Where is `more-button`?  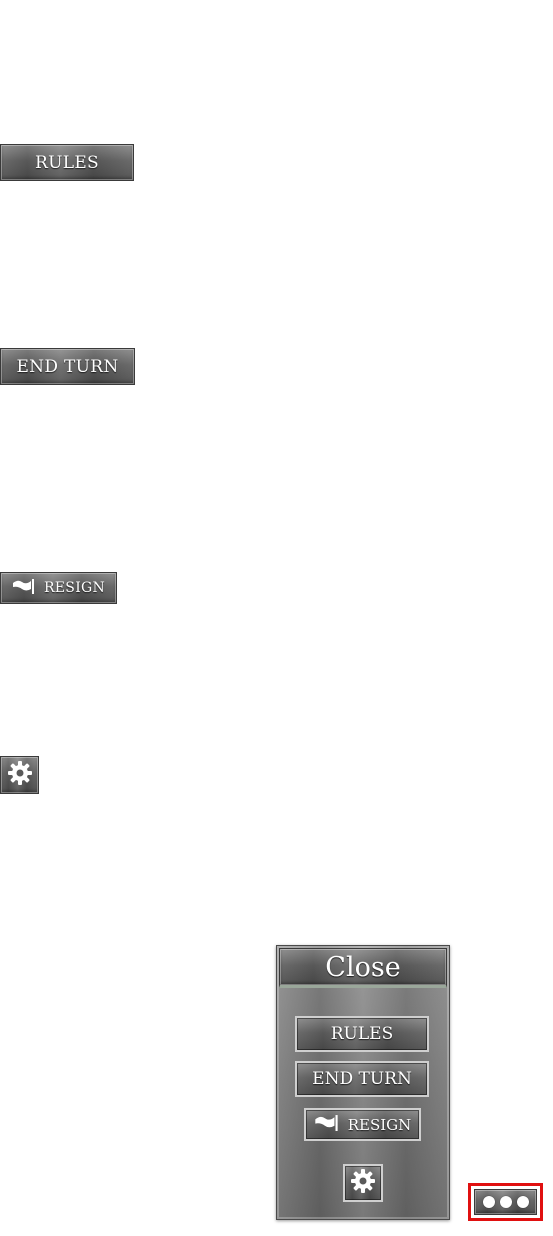 more-button is located at coordinates (505, 1202).